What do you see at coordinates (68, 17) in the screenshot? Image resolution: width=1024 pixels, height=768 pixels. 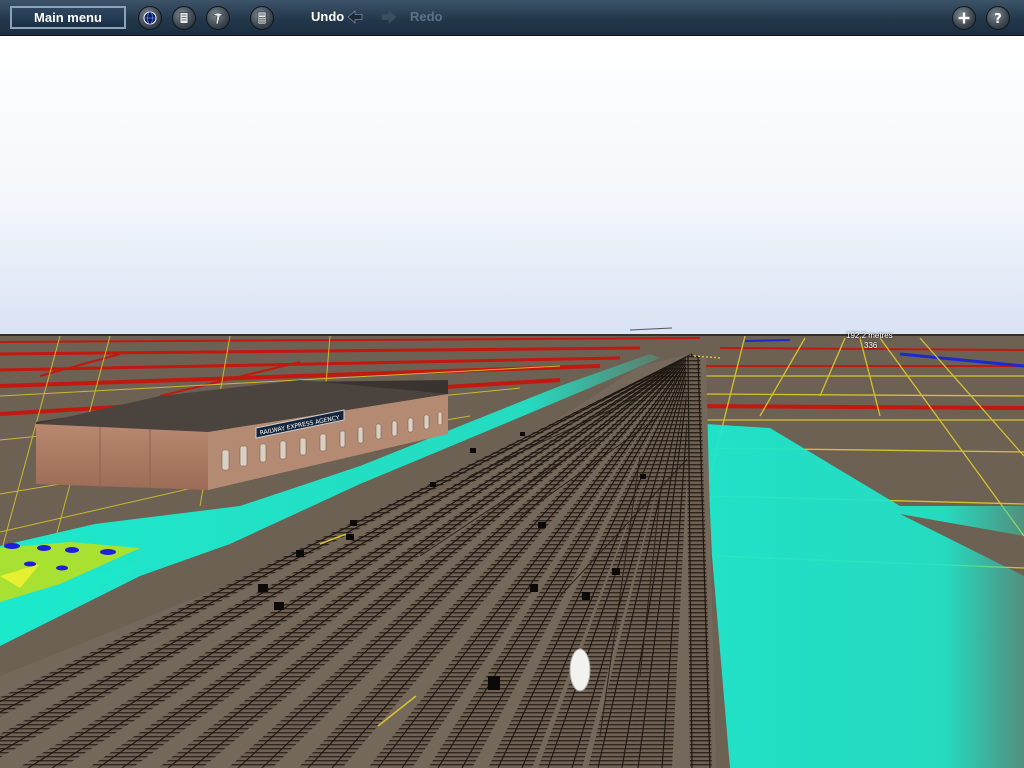 I see `main-menu-button: Main menu` at bounding box center [68, 17].